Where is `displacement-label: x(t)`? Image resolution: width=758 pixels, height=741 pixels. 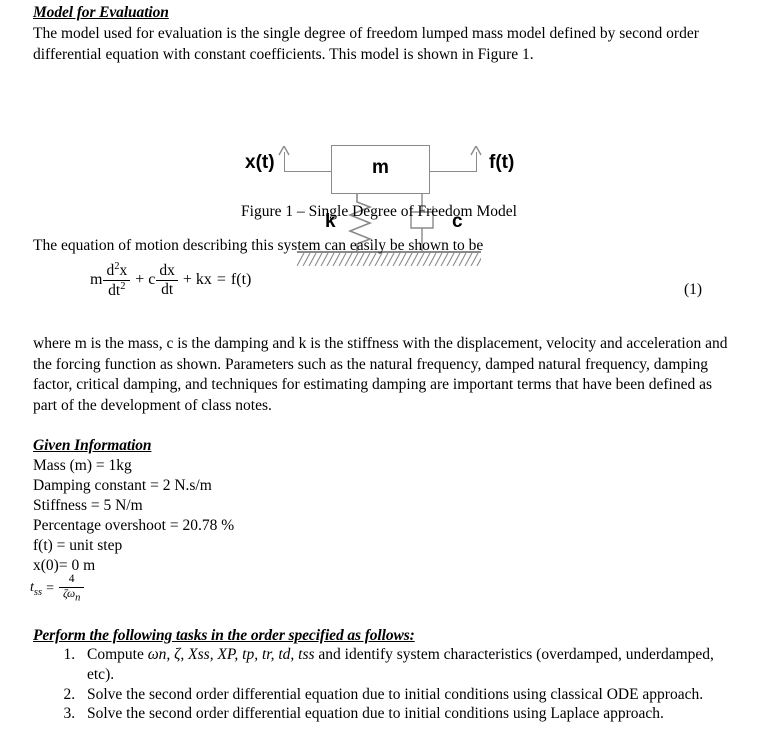
displacement-label: x(t) is located at coordinates (260, 162).